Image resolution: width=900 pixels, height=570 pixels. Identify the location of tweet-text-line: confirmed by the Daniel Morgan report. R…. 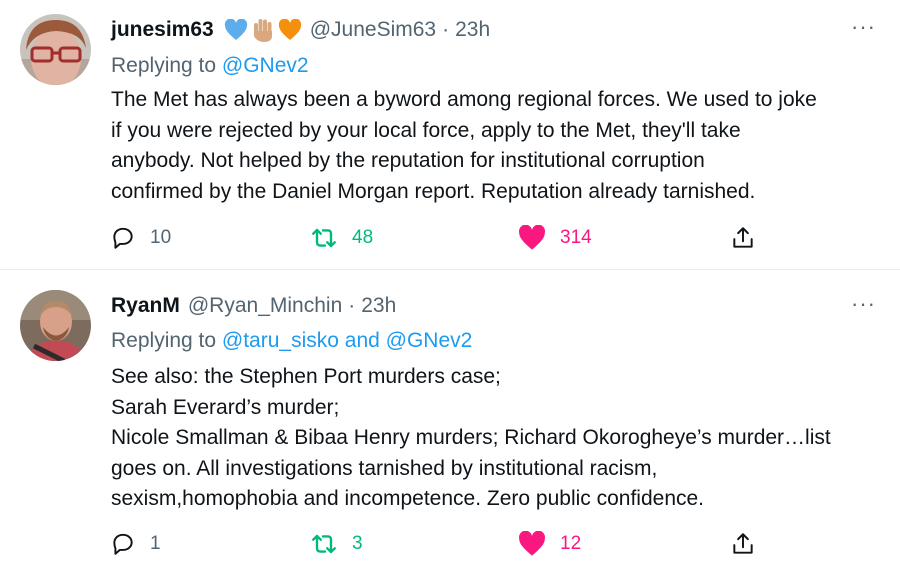
(433, 191).